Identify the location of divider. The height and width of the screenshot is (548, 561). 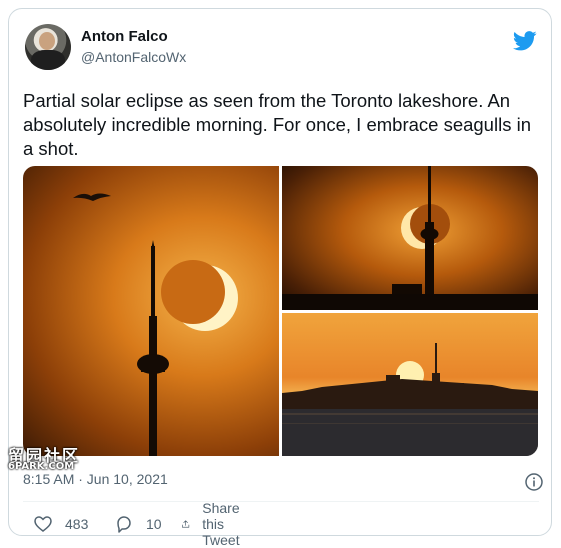
(281, 501).